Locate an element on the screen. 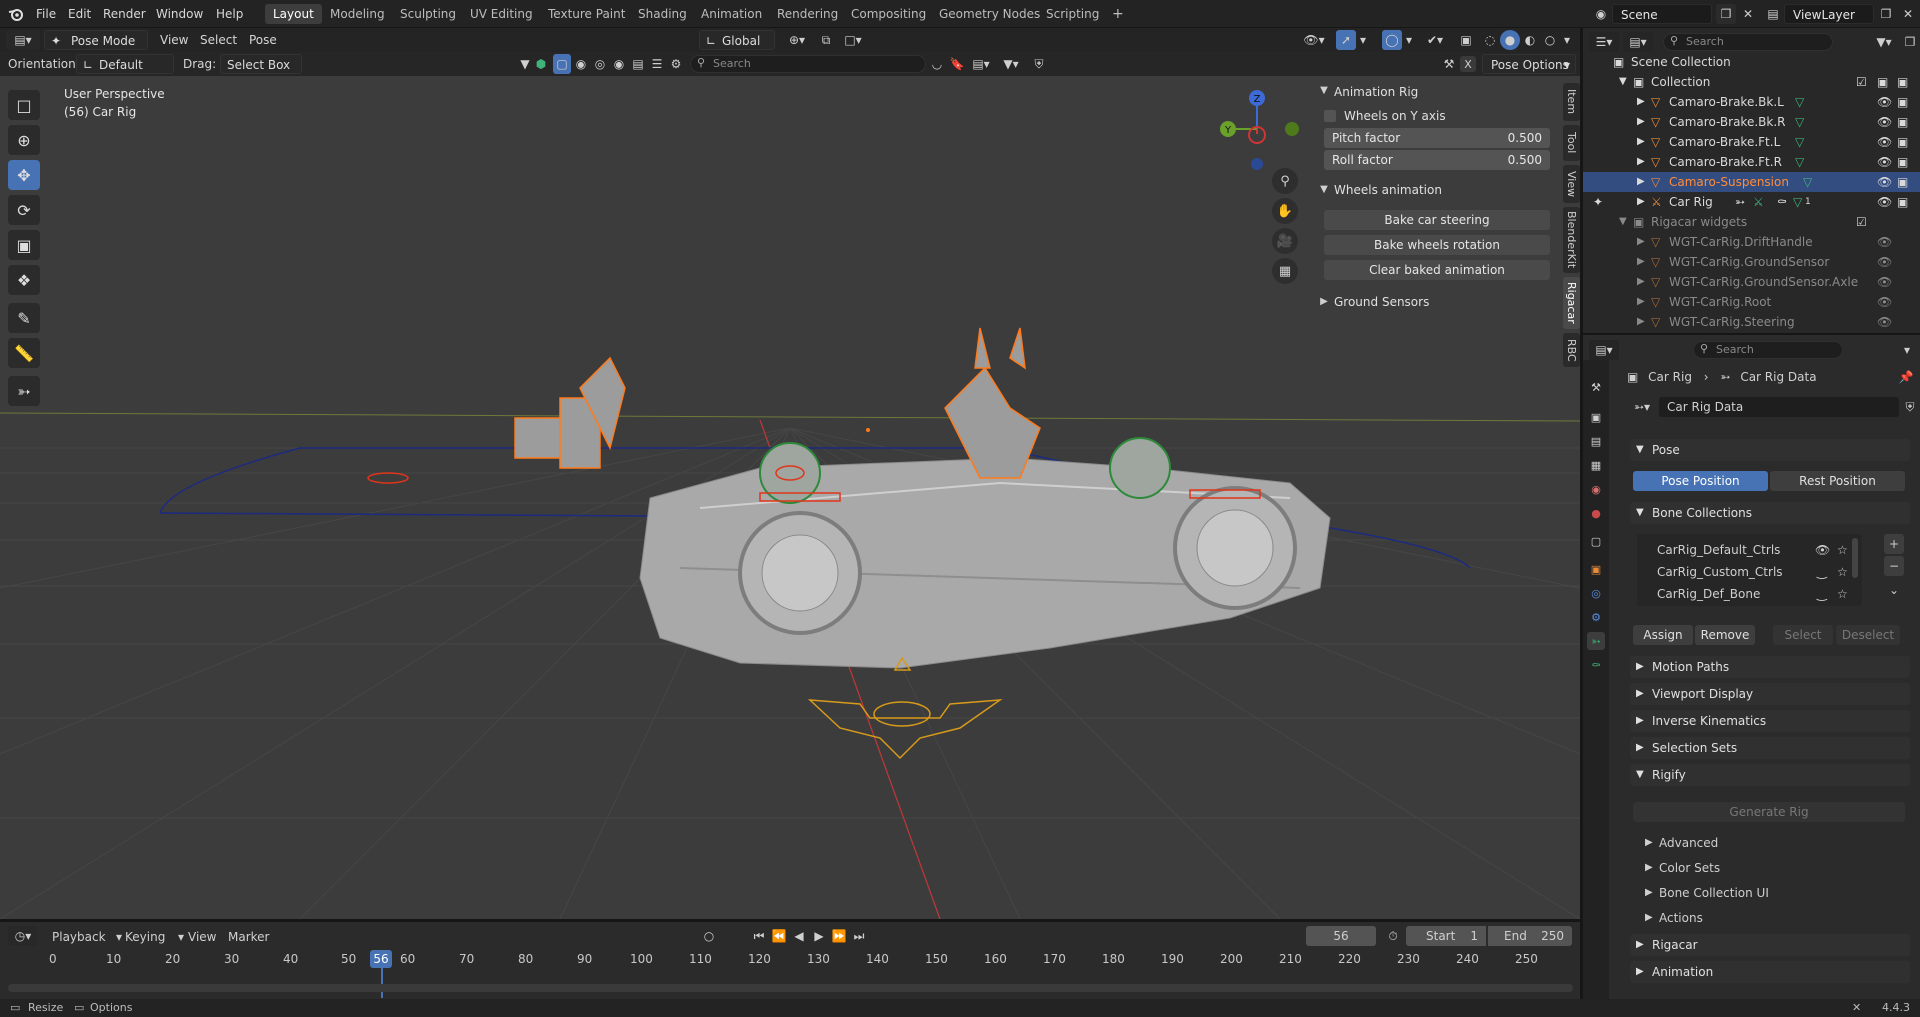  collection-tab-icon: ▢ is located at coordinates (1596, 541).